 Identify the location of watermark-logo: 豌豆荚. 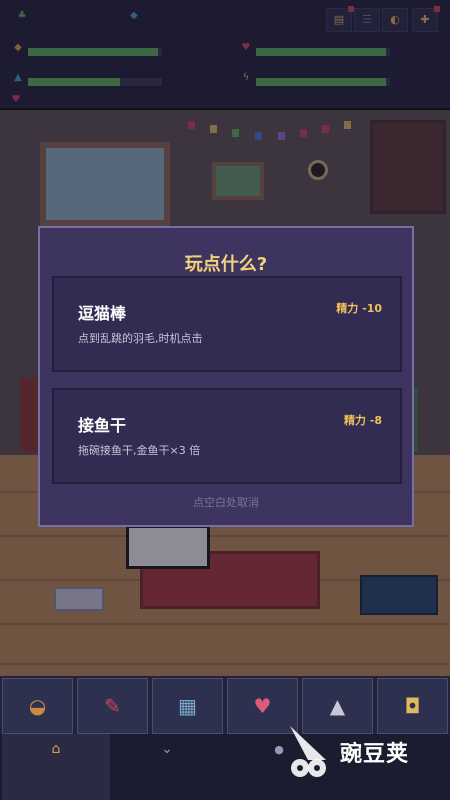
(361, 752).